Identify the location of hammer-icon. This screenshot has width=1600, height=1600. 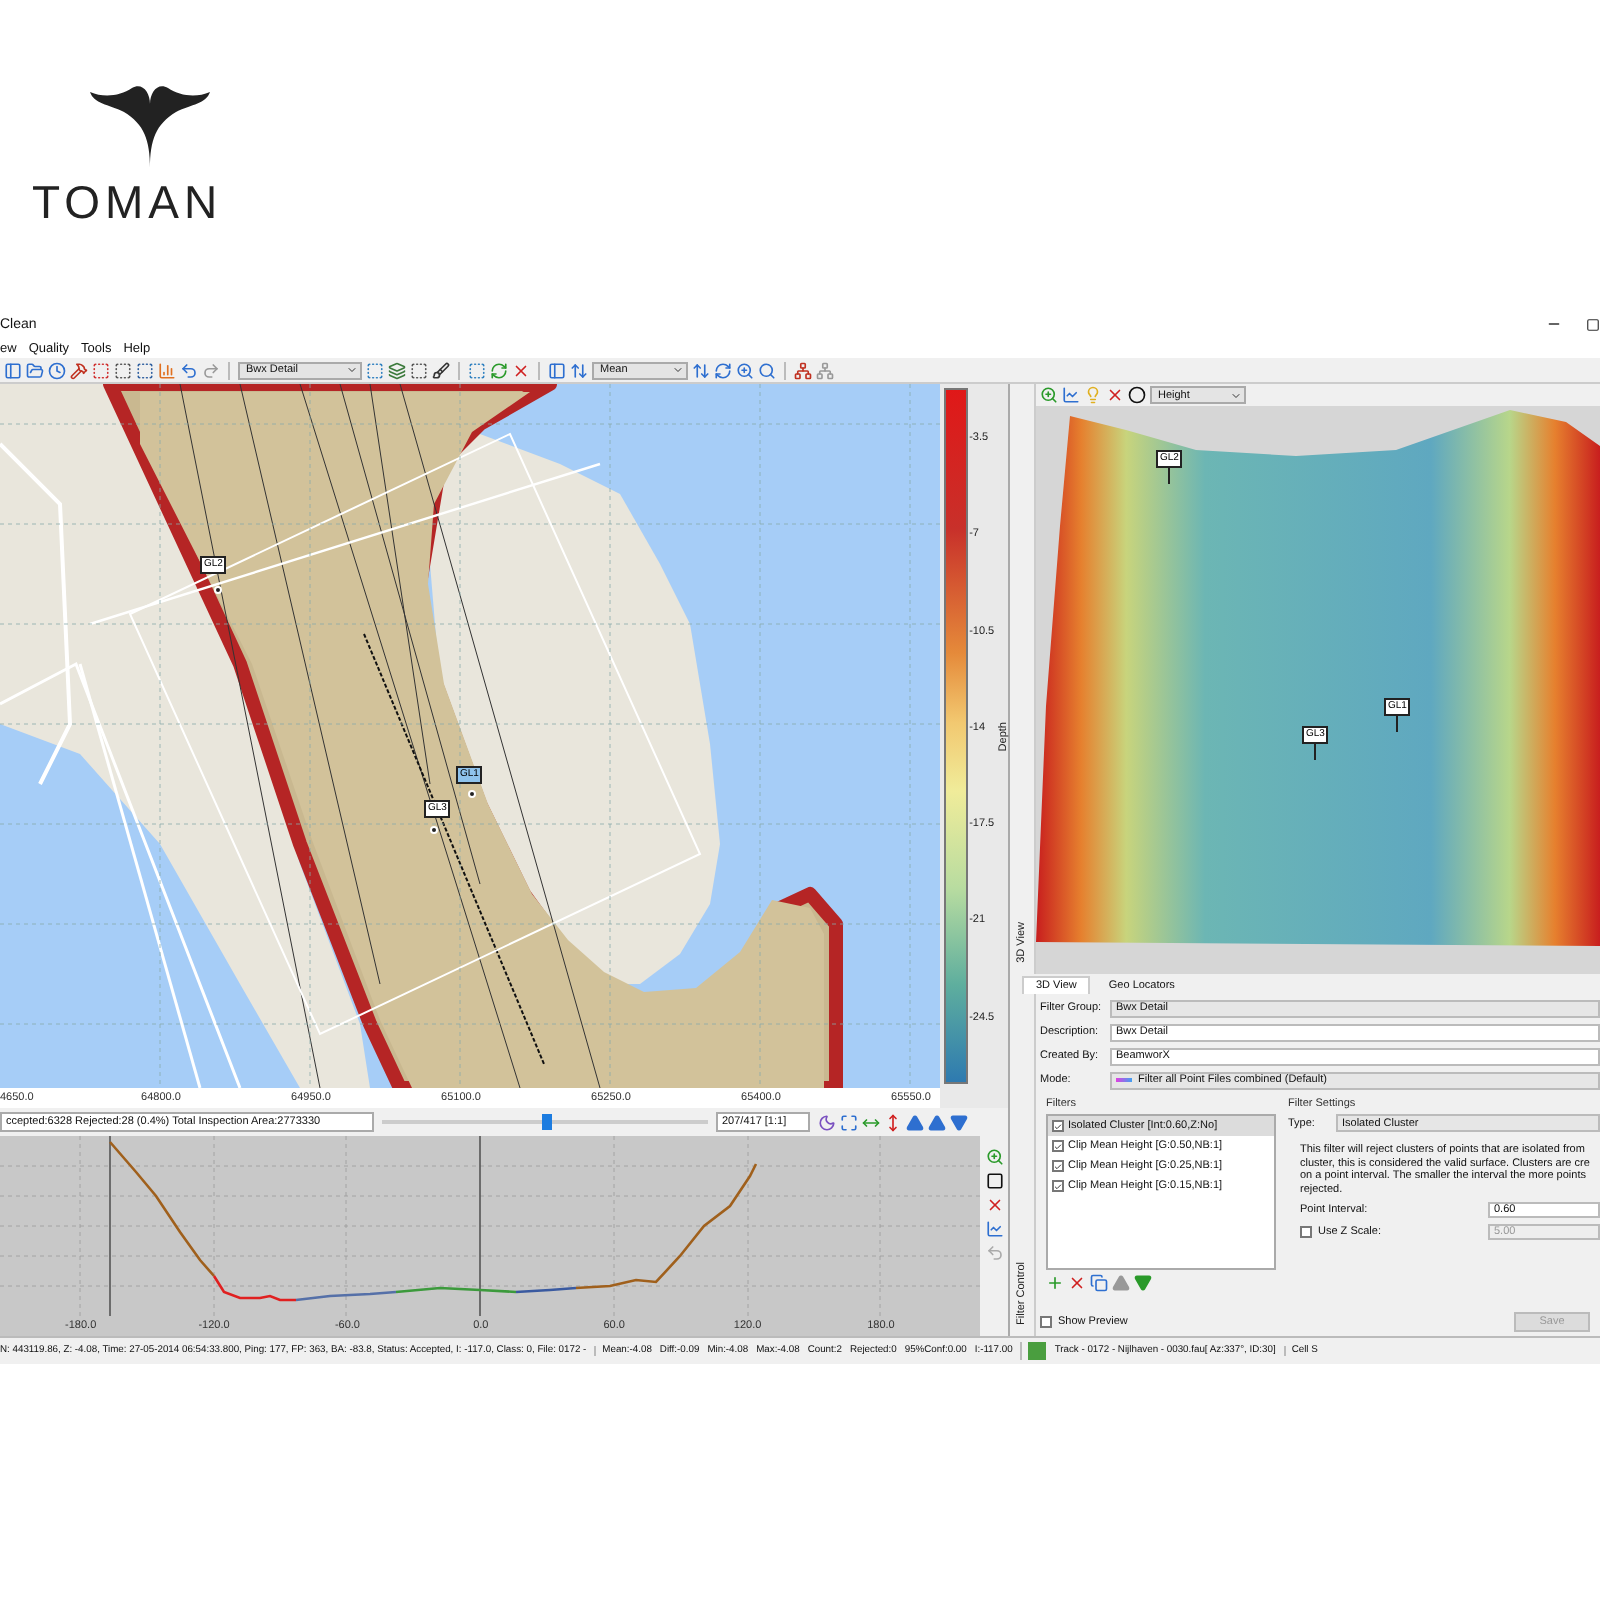
(79, 370).